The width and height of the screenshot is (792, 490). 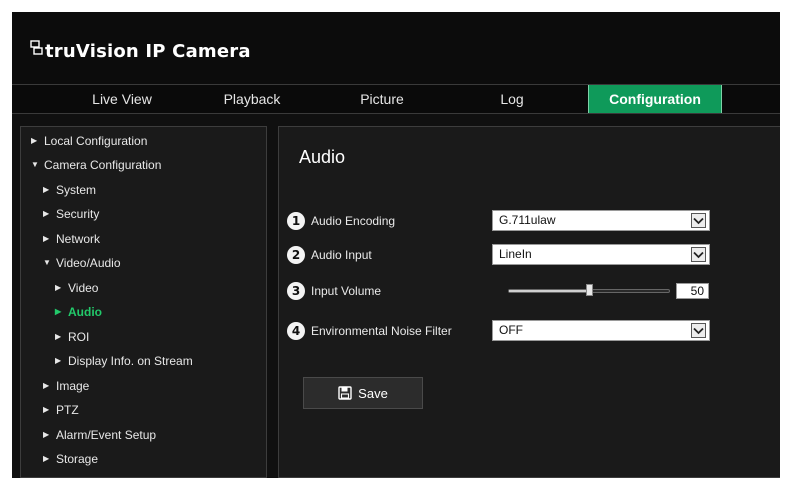 I want to click on audio-encoding-row: 1 Audio Encoding G.711ulaw, so click(x=533, y=221).